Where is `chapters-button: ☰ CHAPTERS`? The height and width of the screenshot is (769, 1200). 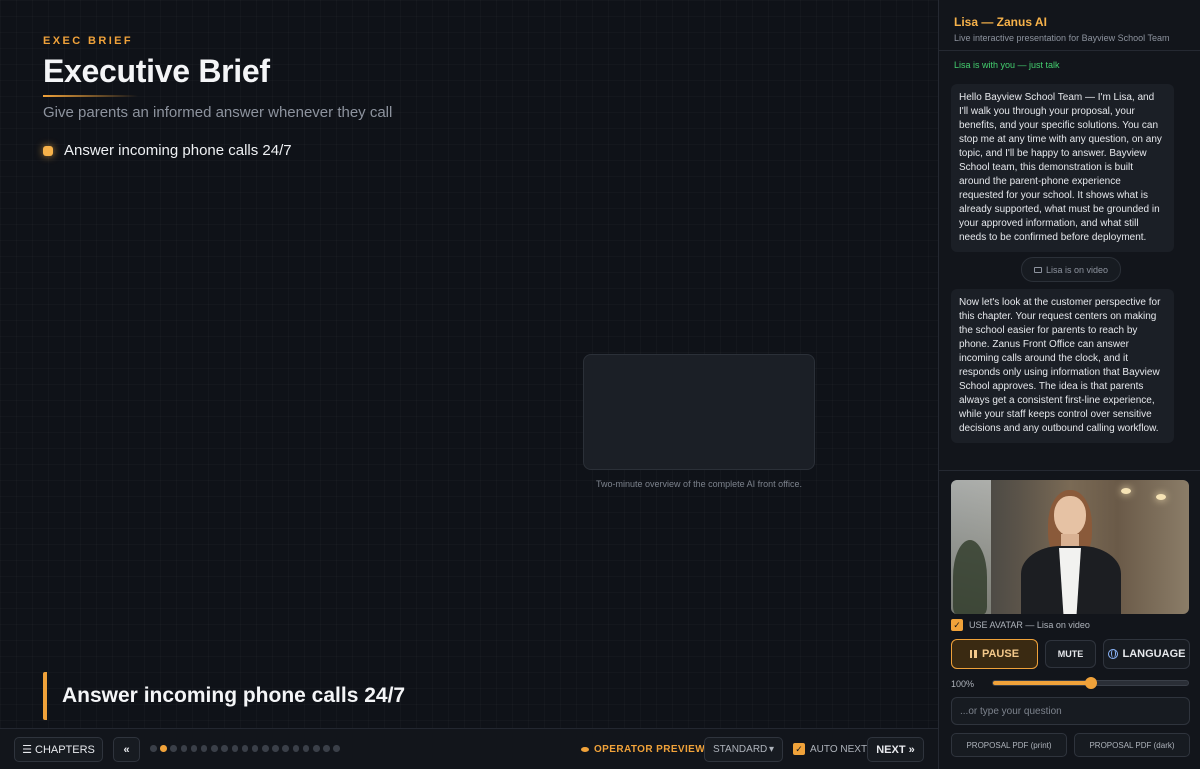 chapters-button: ☰ CHAPTERS is located at coordinates (58, 749).